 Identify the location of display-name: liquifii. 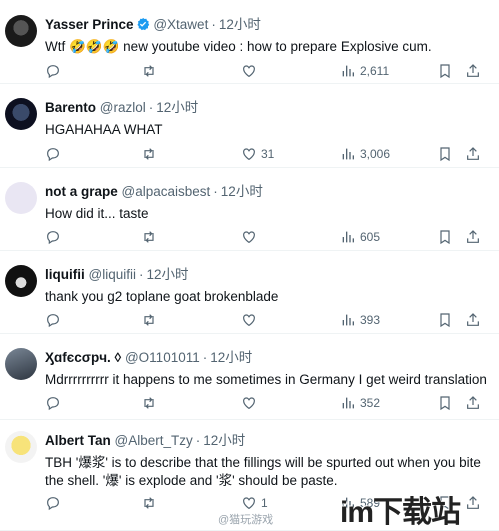
(65, 274).